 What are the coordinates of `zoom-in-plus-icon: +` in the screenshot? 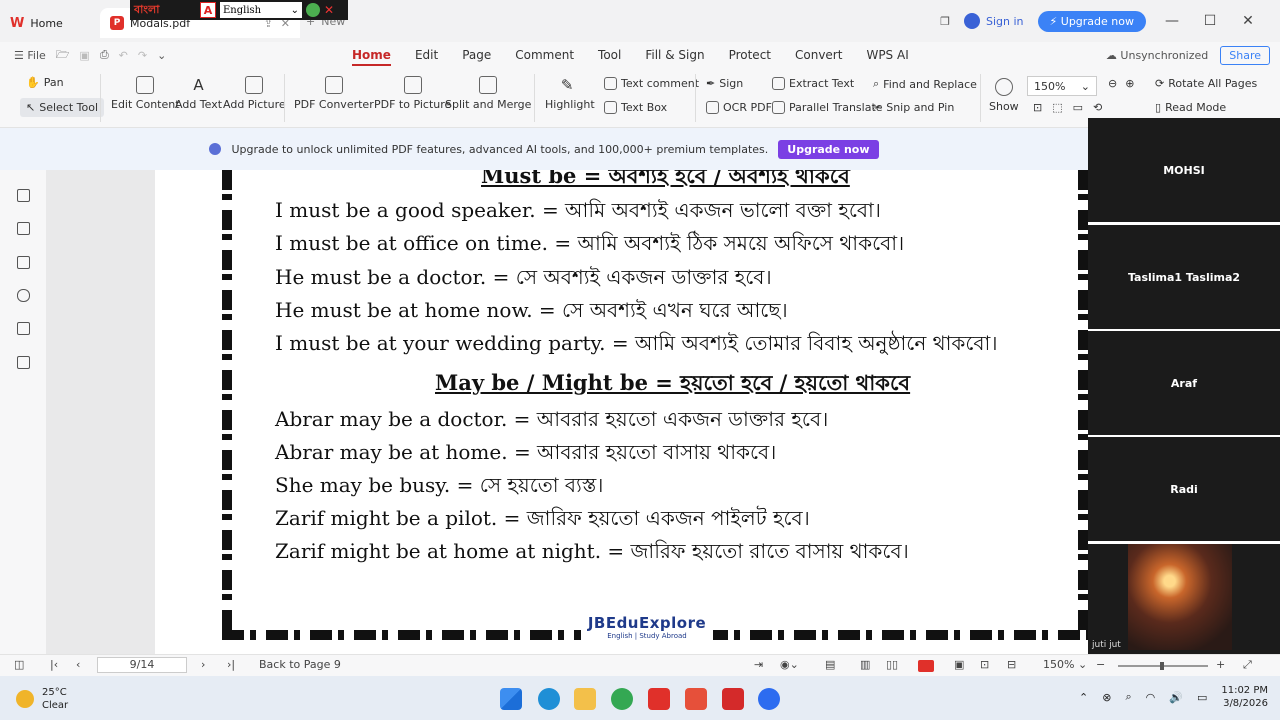 It's located at (1220, 664).